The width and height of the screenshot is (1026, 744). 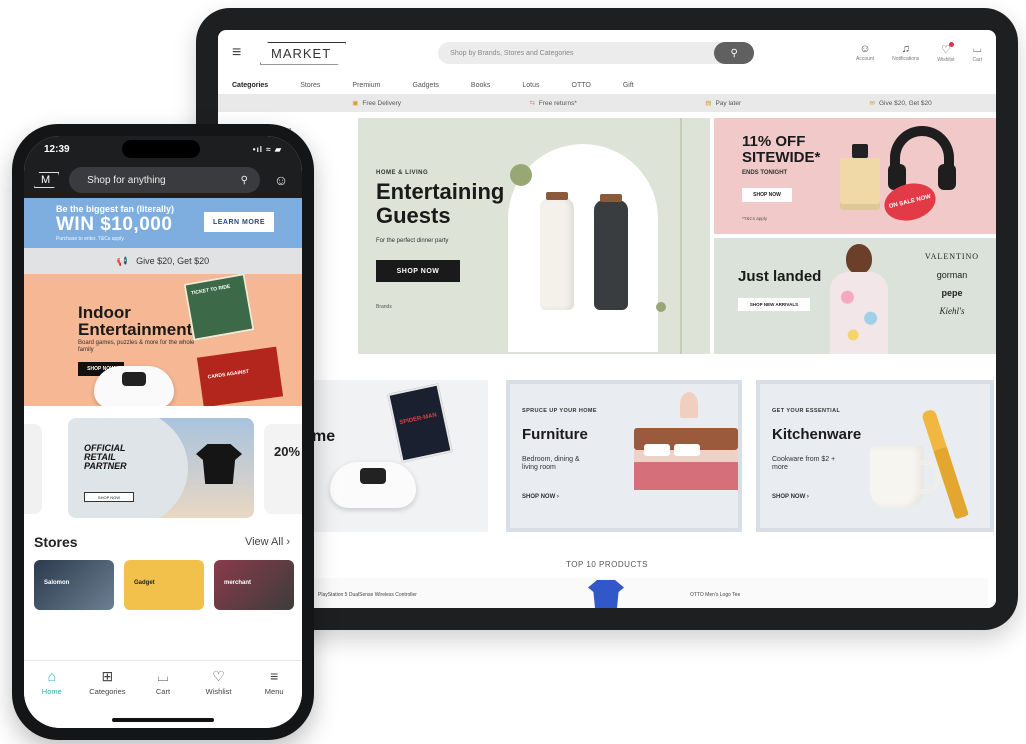 I want to click on kitchen-eyebrow: GET YOUR ESSENTIAL, so click(x=806, y=411).